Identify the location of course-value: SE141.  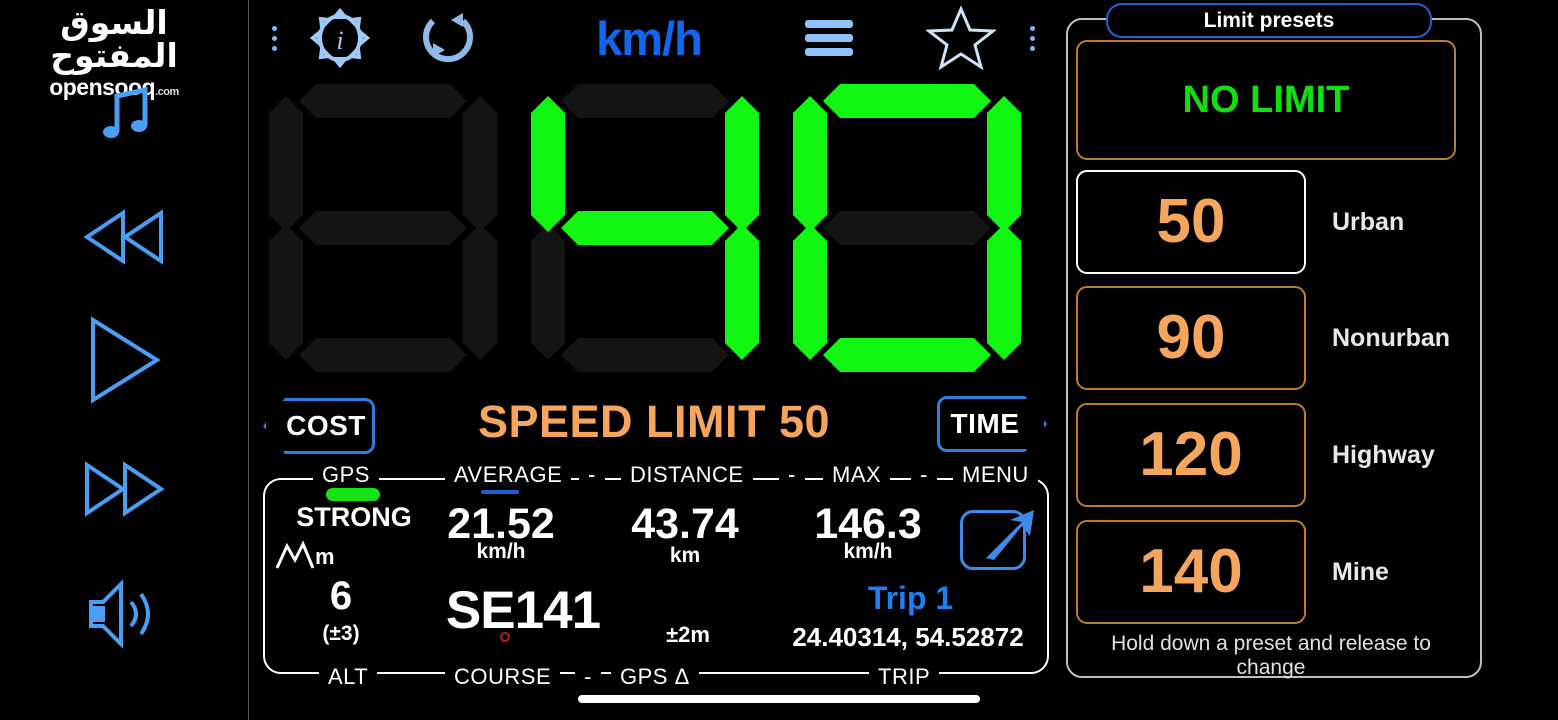
(523, 610).